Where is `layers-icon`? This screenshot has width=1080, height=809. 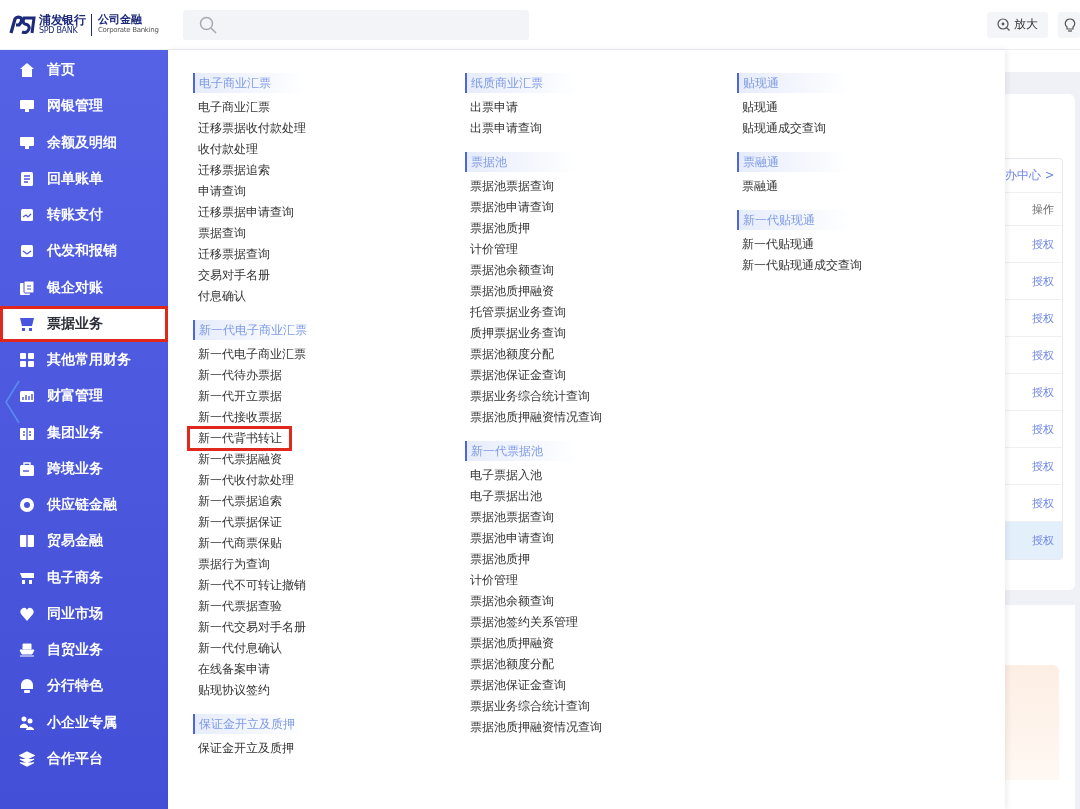
layers-icon is located at coordinates (27, 758).